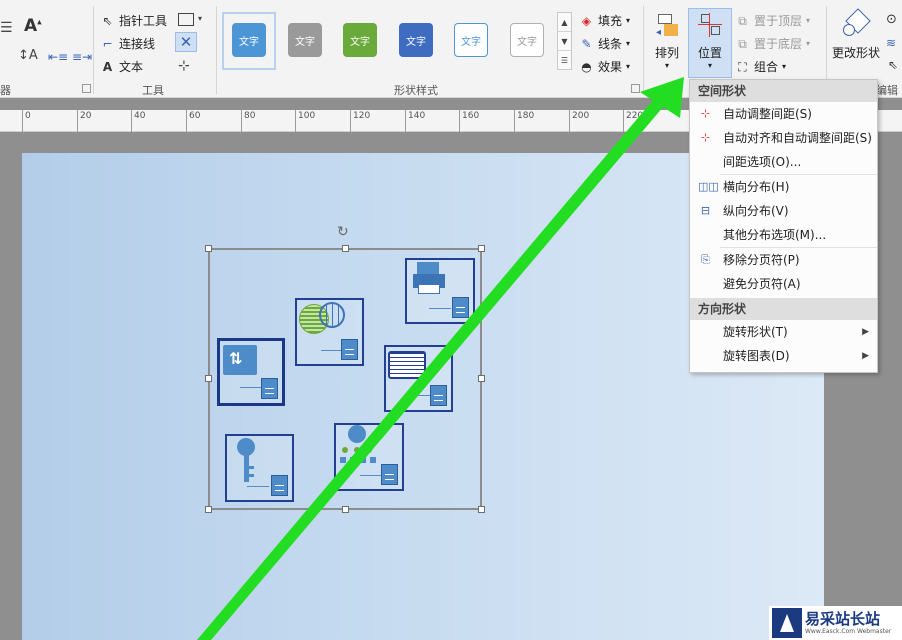  What do you see at coordinates (891, 43) in the screenshot?
I see `layers-icon: ≋` at bounding box center [891, 43].